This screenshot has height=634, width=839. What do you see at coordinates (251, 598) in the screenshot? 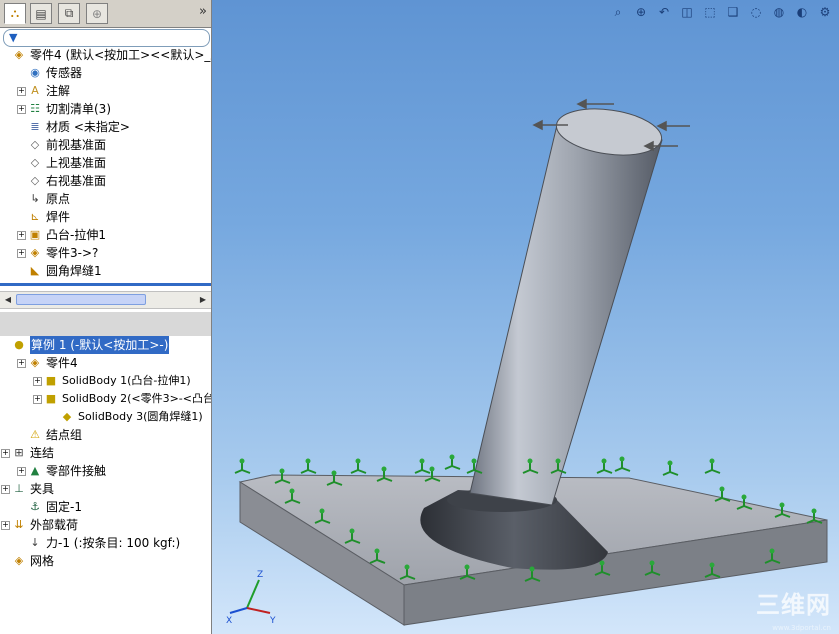
I see `axis-triad: Z Y X` at bounding box center [251, 598].